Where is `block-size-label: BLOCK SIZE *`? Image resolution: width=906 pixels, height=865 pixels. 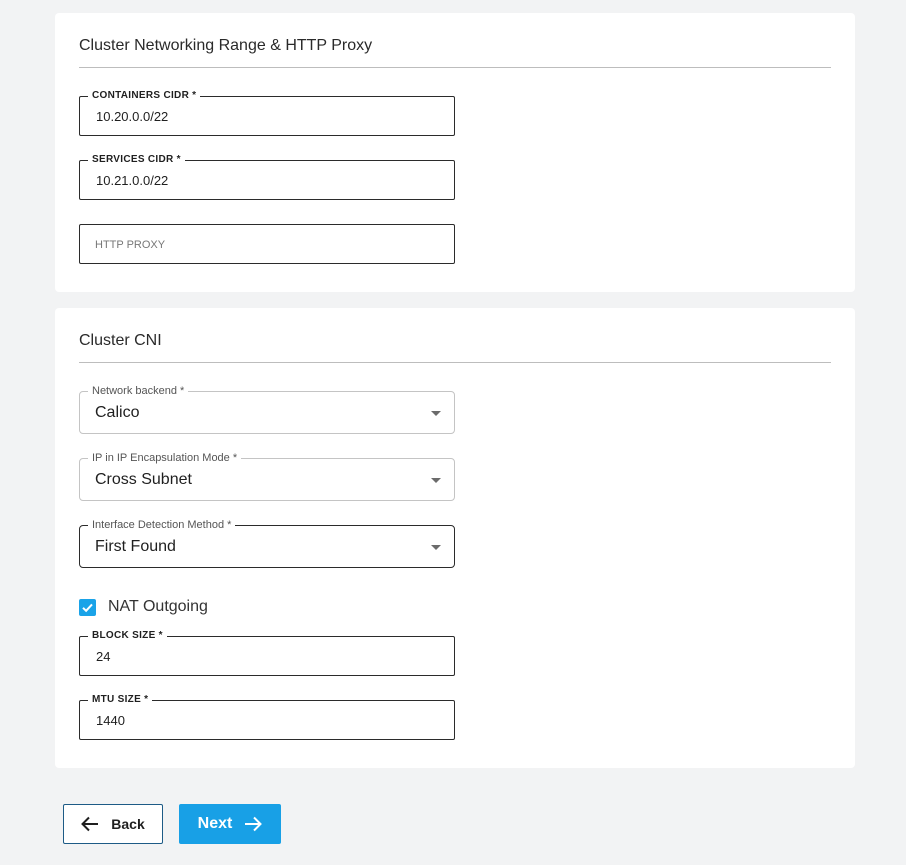
block-size-label: BLOCK SIZE * is located at coordinates (127, 636).